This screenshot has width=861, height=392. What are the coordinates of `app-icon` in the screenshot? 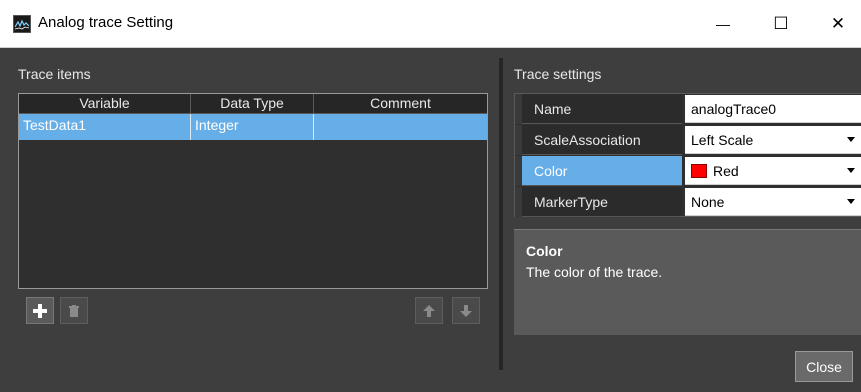 It's located at (22, 24).